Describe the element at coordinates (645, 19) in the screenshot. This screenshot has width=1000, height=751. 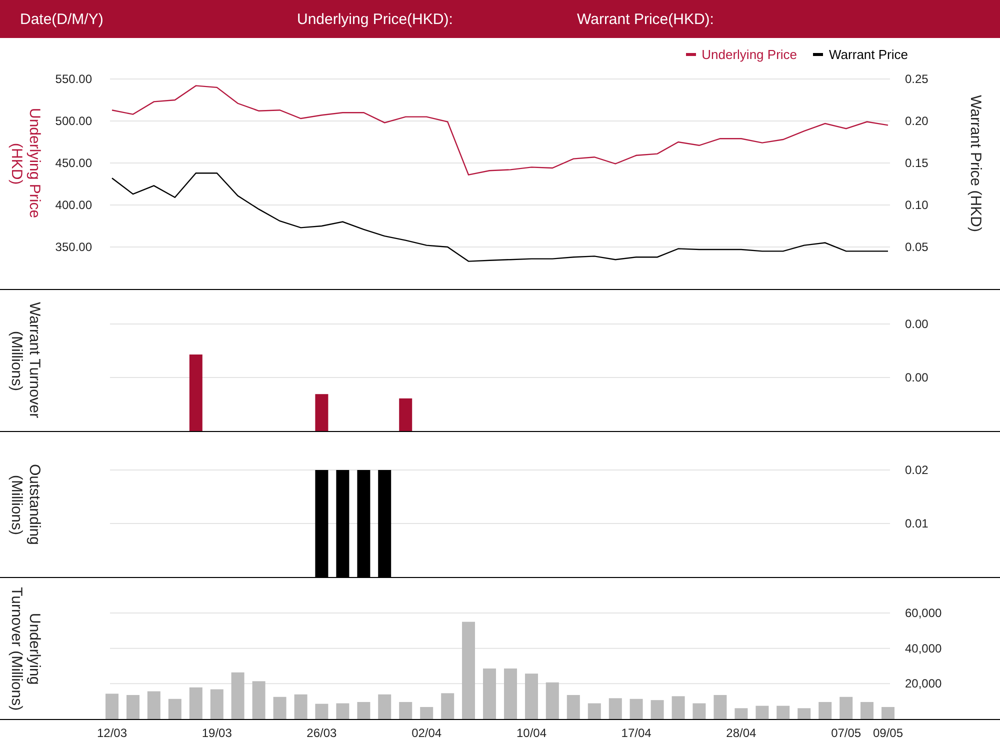
I see `header-label: Warrant Price(HKD):` at that location.